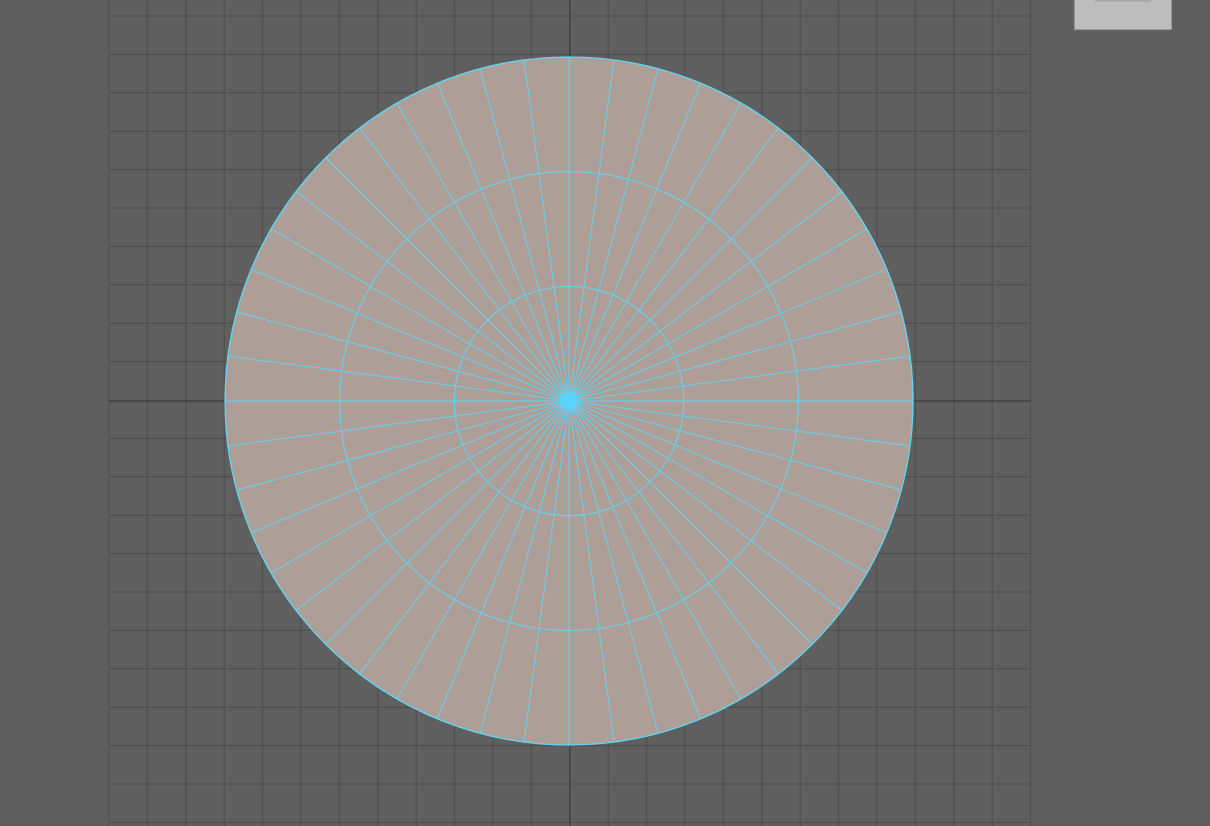 This screenshot has width=1210, height=826. I want to click on uv-center-vertex, so click(569, 401).